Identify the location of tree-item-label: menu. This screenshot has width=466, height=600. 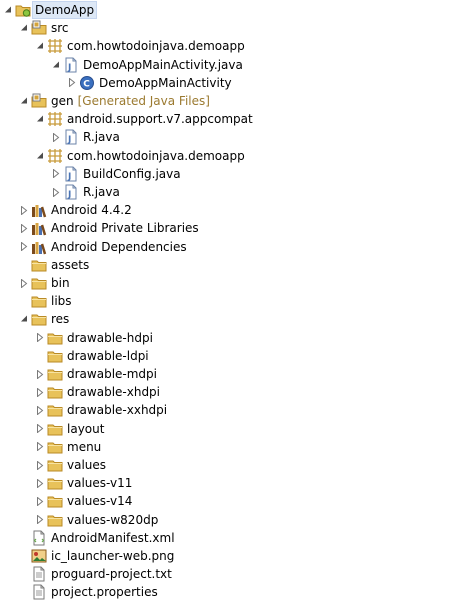
(84, 446).